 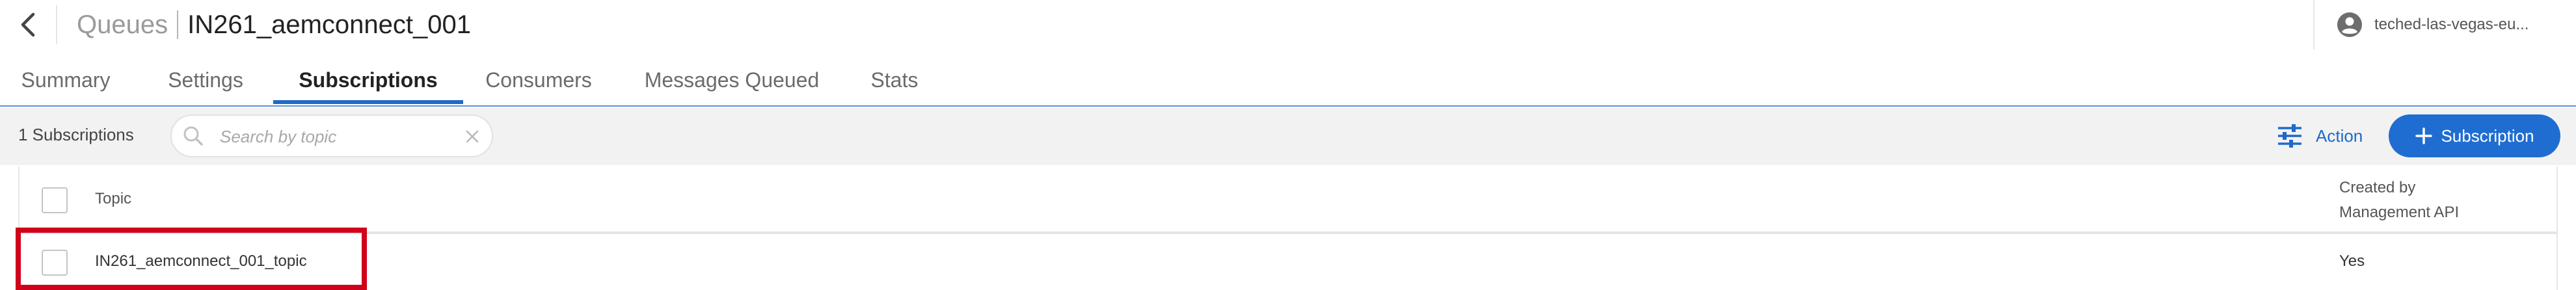 I want to click on action-button: Action, so click(x=2319, y=136).